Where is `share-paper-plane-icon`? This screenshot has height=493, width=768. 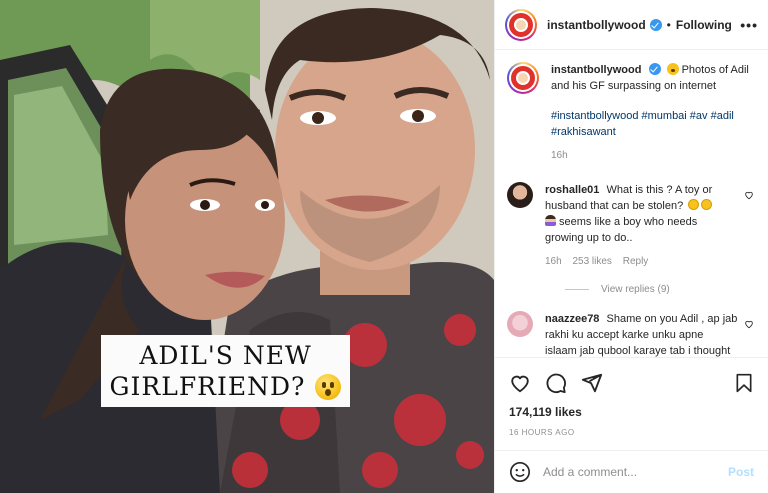 share-paper-plane-icon is located at coordinates (592, 383).